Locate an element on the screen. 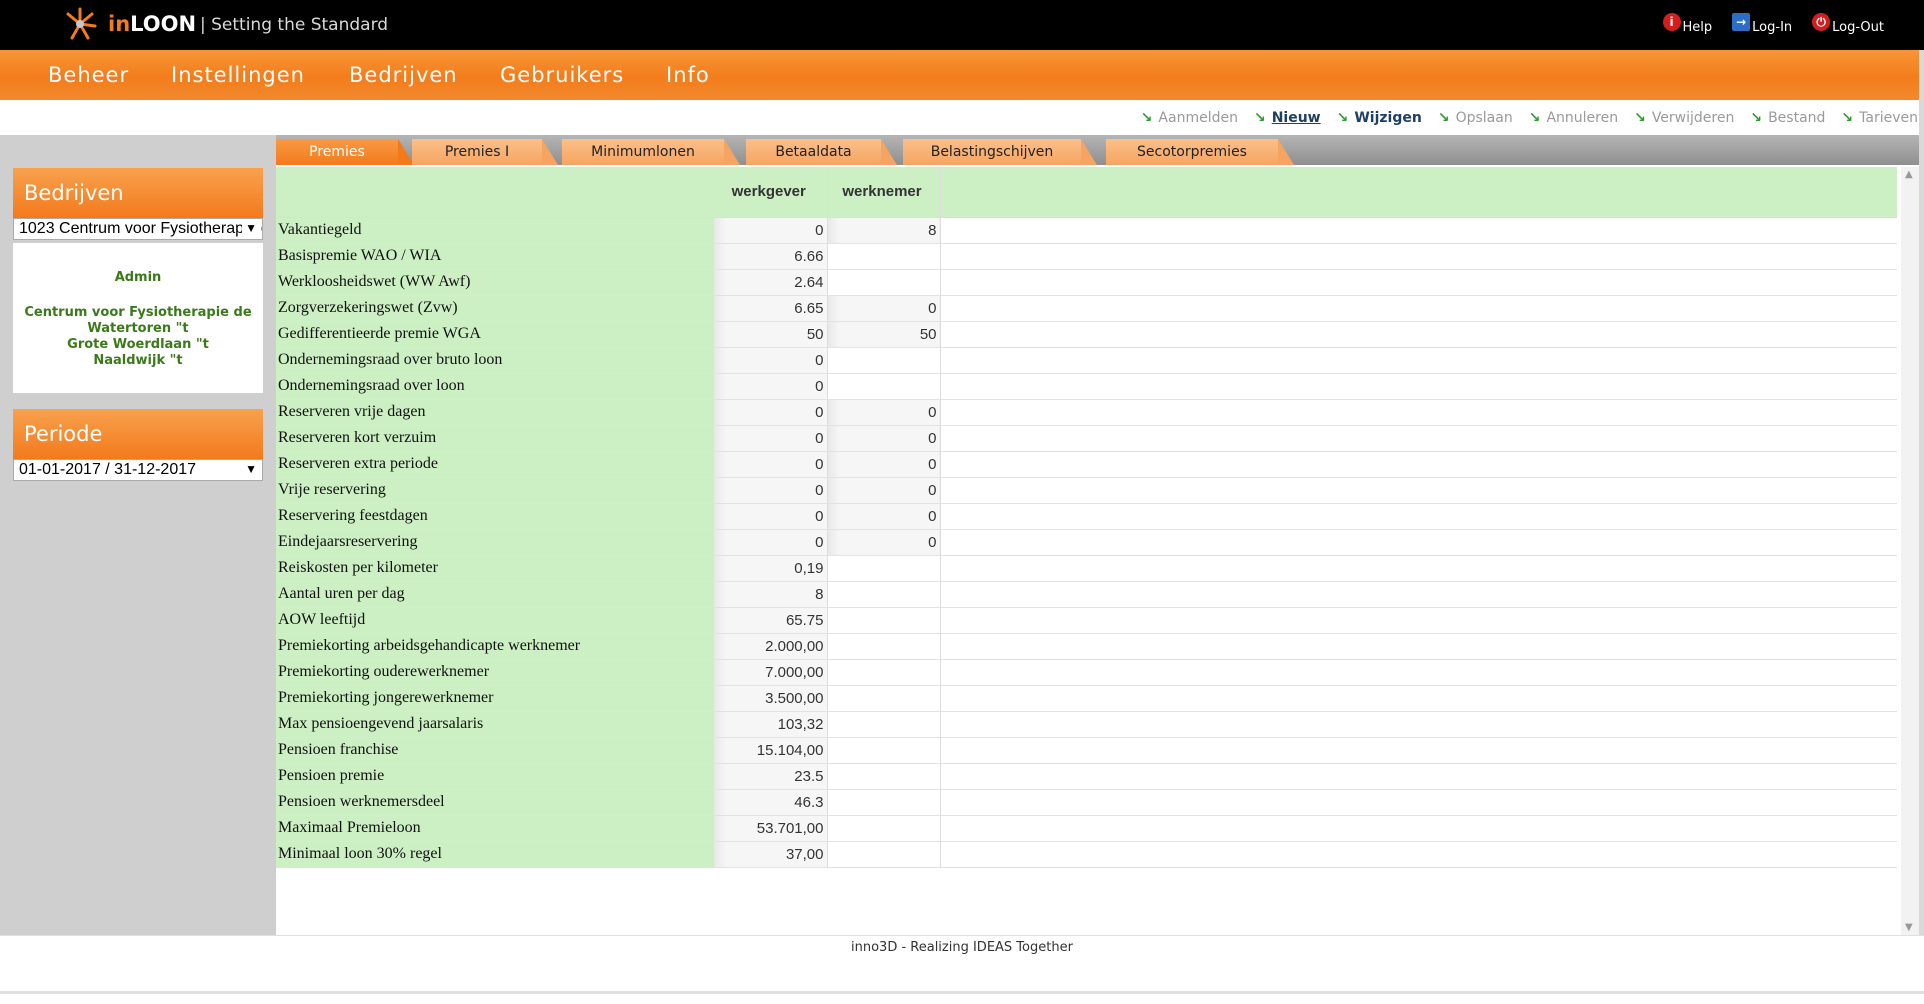 This screenshot has width=1924, height=1004. nav-item-bedrijven: Bedrijven is located at coordinates (403, 75).